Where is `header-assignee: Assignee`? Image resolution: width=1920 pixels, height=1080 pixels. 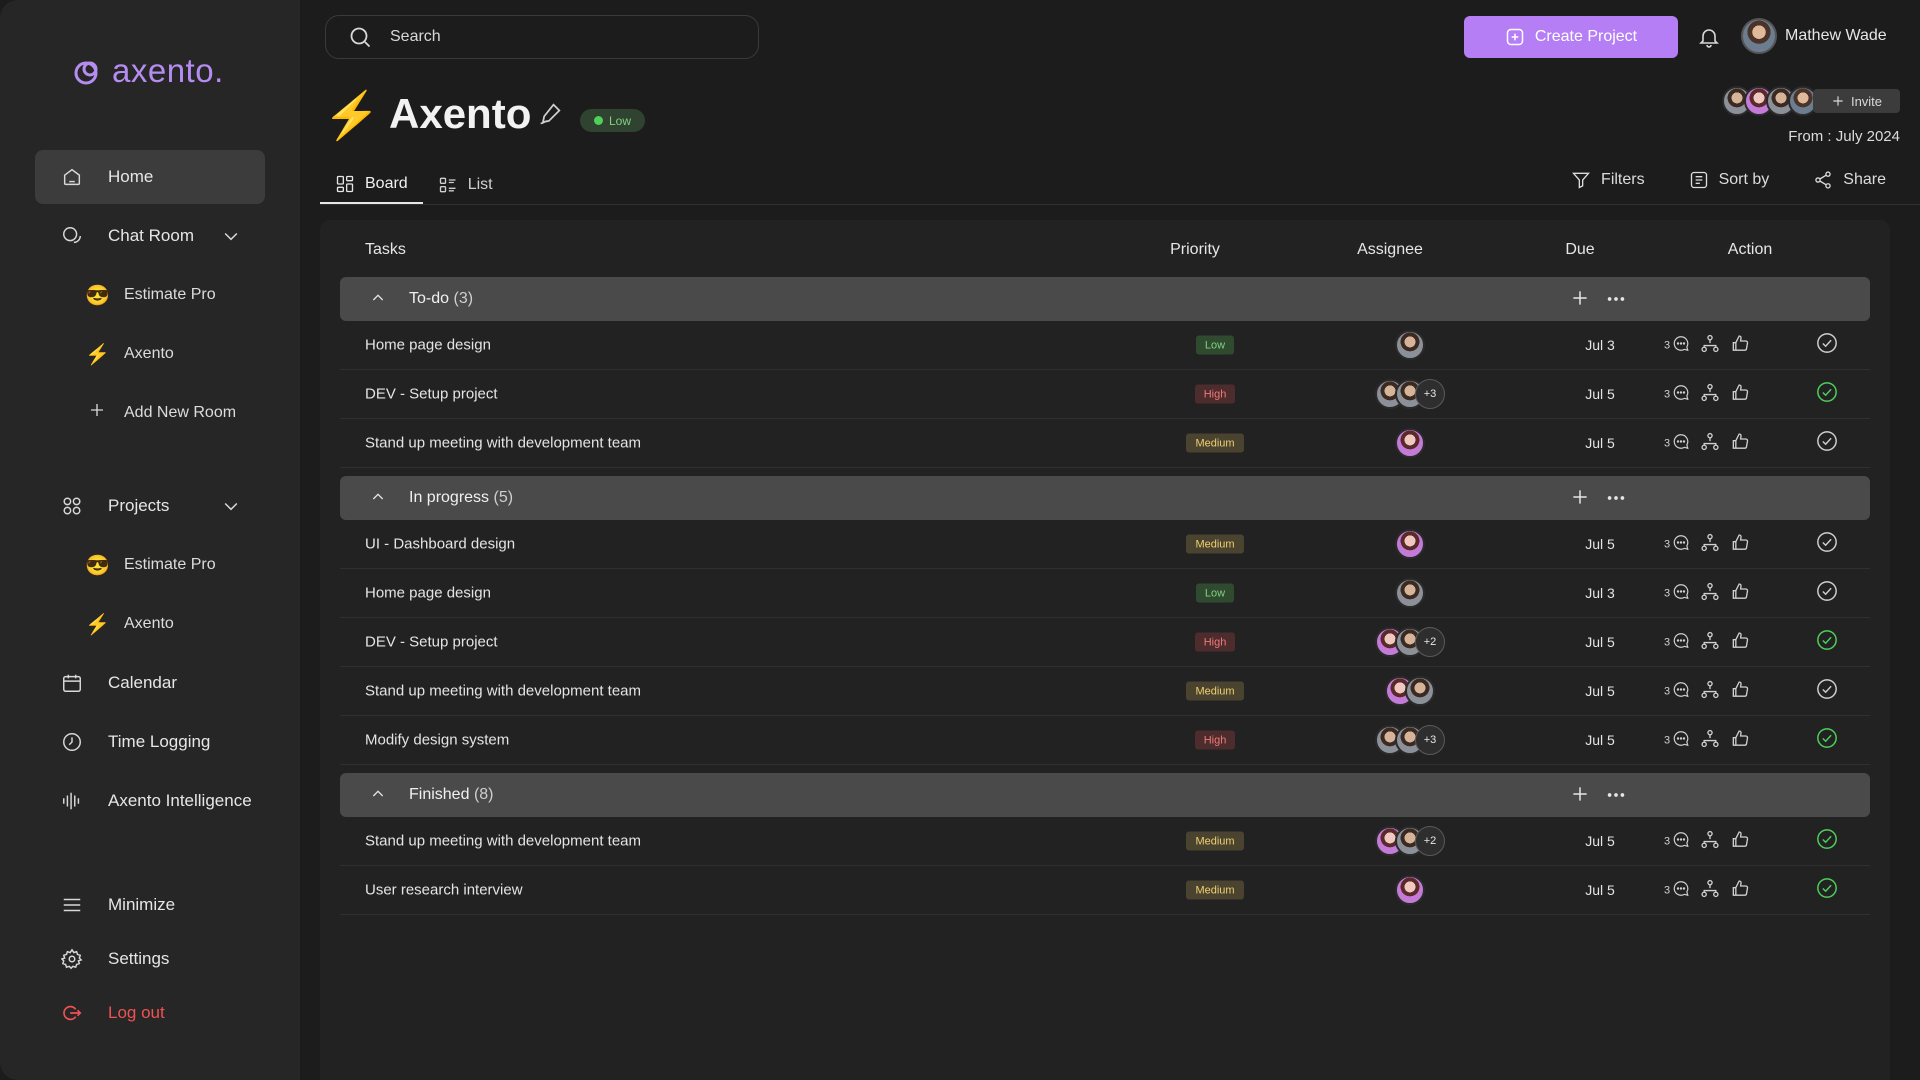 header-assignee: Assignee is located at coordinates (1390, 250).